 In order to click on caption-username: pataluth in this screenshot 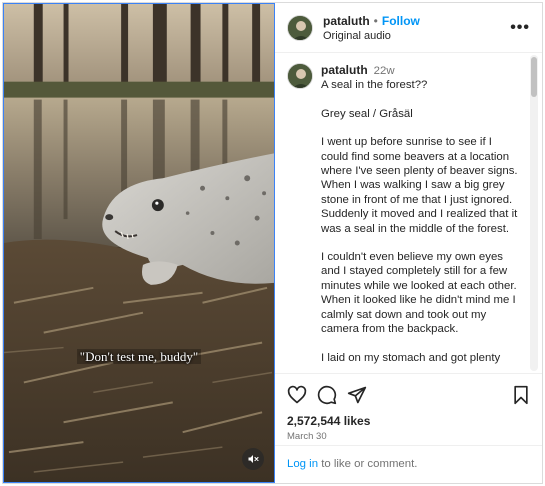, I will do `click(344, 70)`.